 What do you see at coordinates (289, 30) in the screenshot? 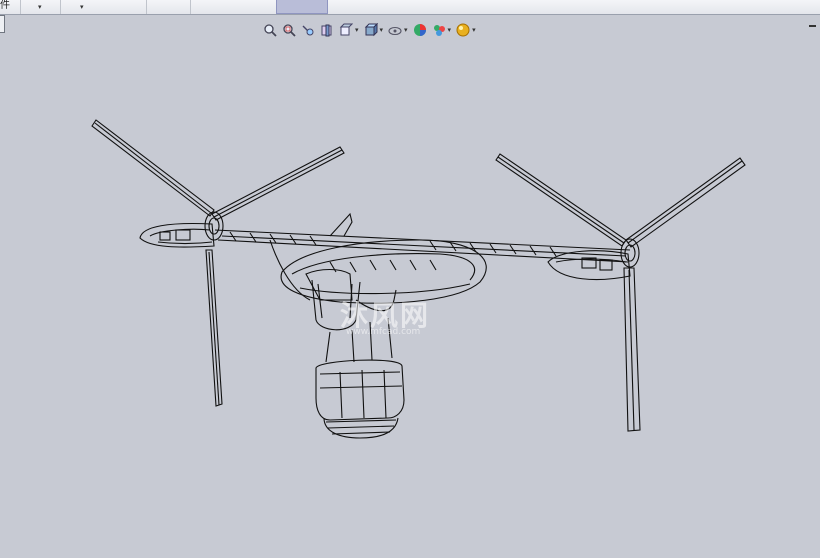
I see `zoom-area-icon` at bounding box center [289, 30].